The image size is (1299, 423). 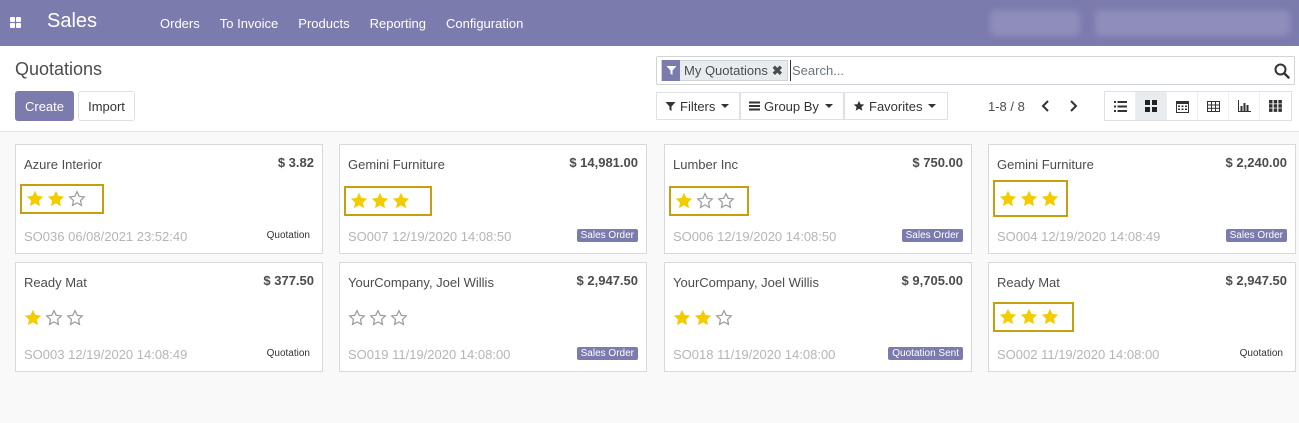 I want to click on order-reference: SO019 11/19/2020 14:08:00, so click(x=429, y=354).